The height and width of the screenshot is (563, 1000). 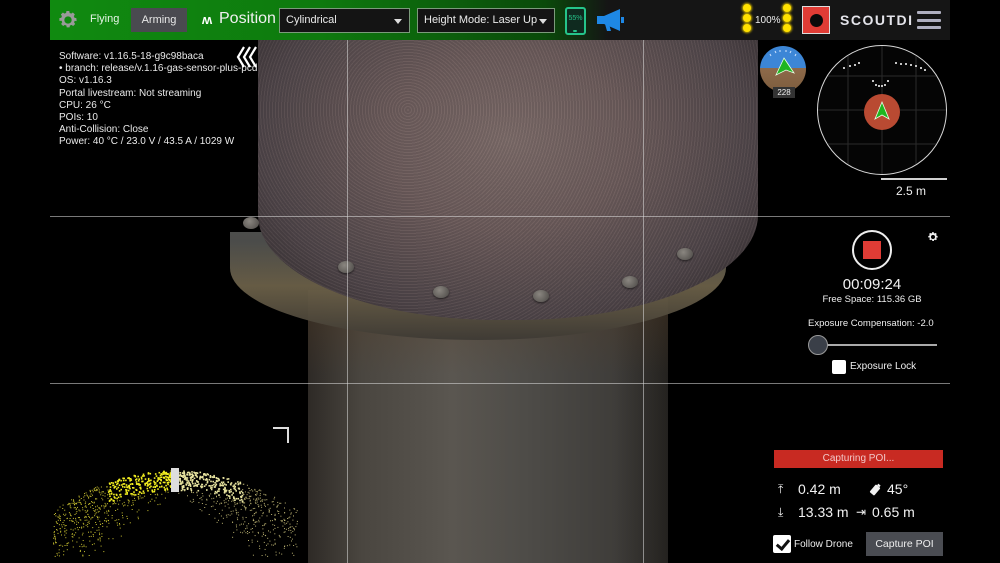 What do you see at coordinates (816, 20) in the screenshot?
I see `record-toggle-button` at bounding box center [816, 20].